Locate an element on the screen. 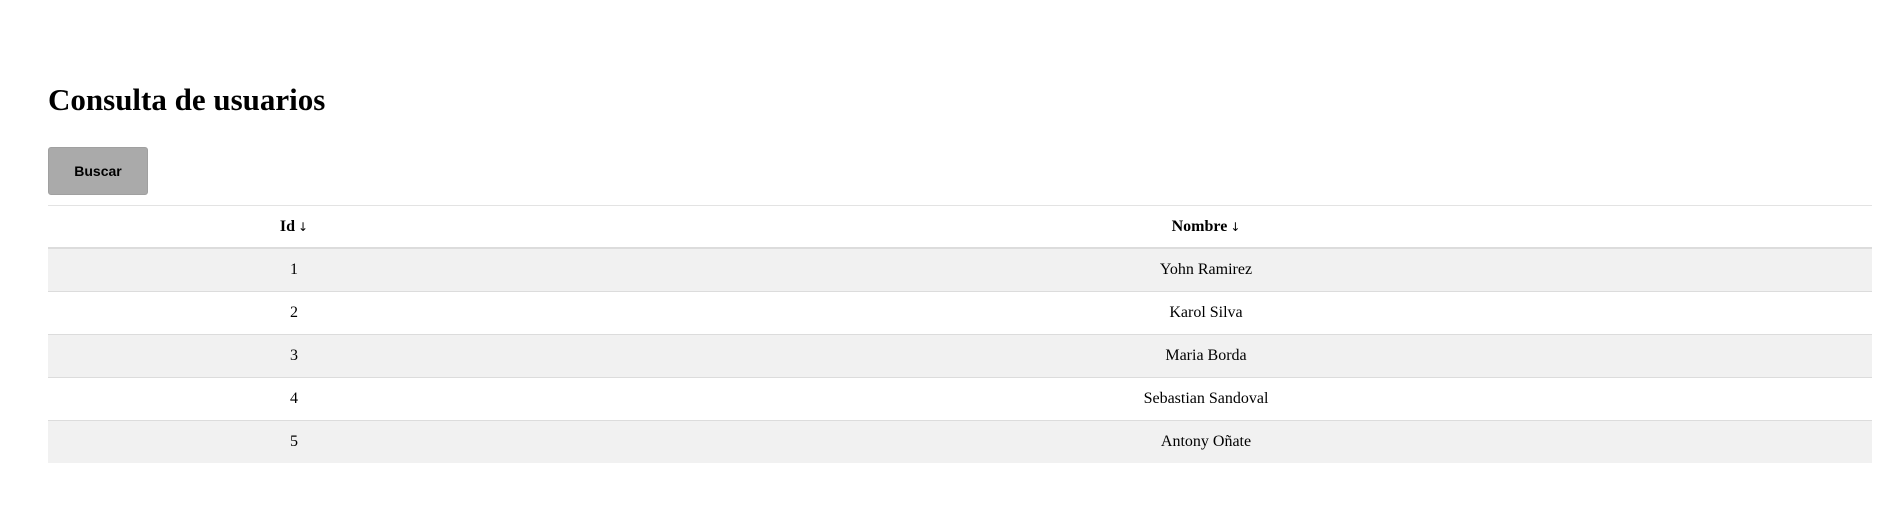 The width and height of the screenshot is (1893, 523). table-row: 3 Maria Borda is located at coordinates (960, 356).